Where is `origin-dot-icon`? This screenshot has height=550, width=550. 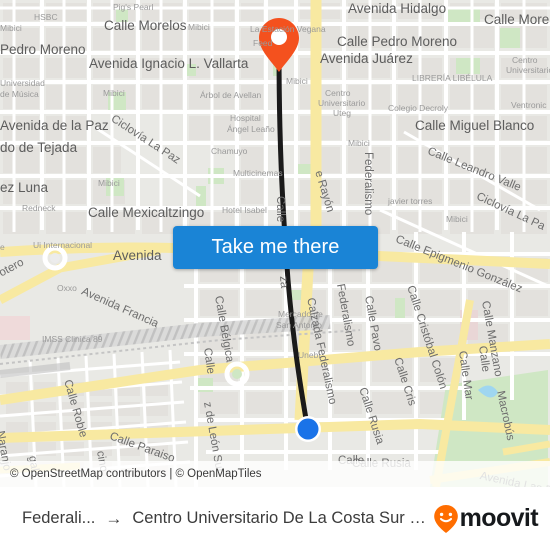
origin-dot-icon is located at coordinates (308, 429).